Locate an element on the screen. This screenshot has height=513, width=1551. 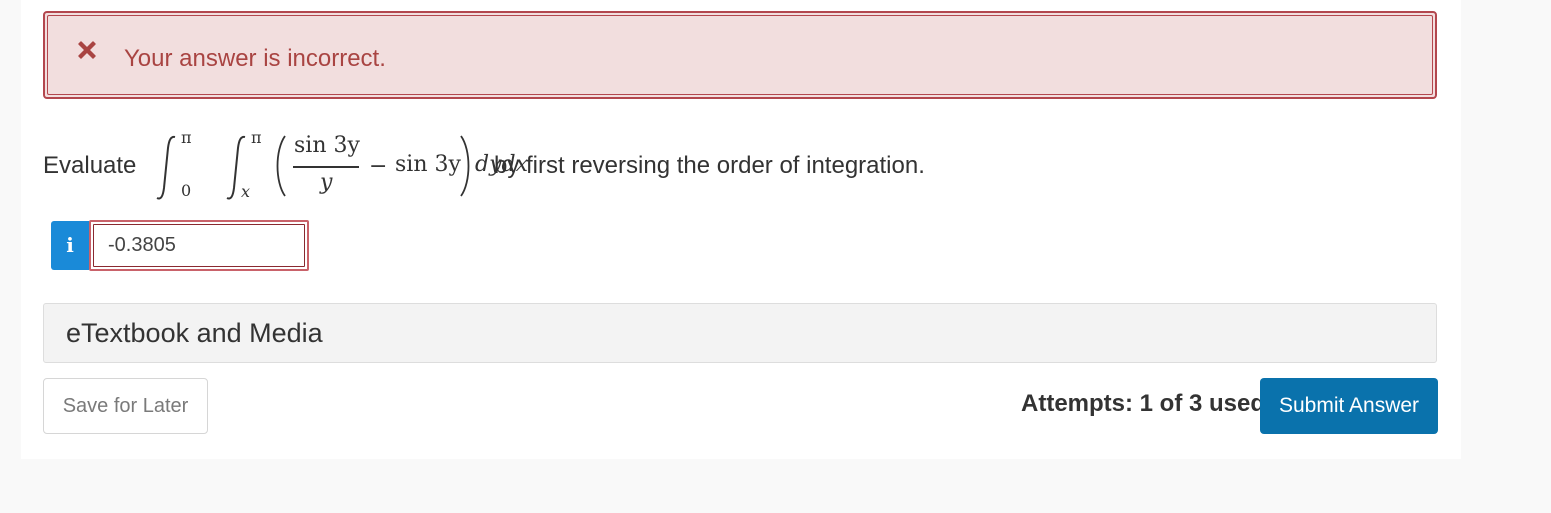
etextbook-media-label: eTextbook and Media is located at coordinates (194, 333).